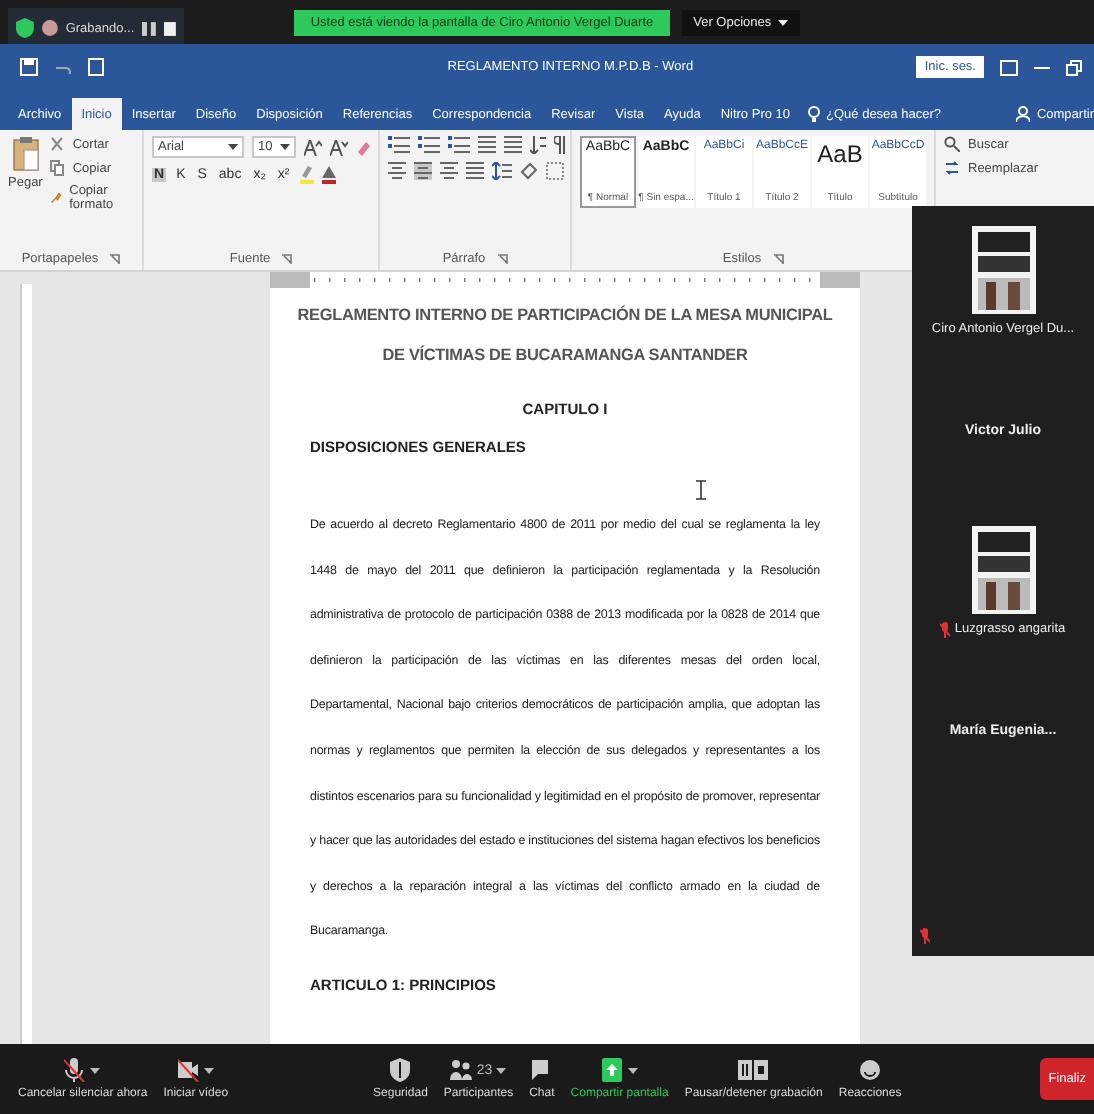 The width and height of the screenshot is (1094, 1114). I want to click on justify-icon, so click(475, 171).